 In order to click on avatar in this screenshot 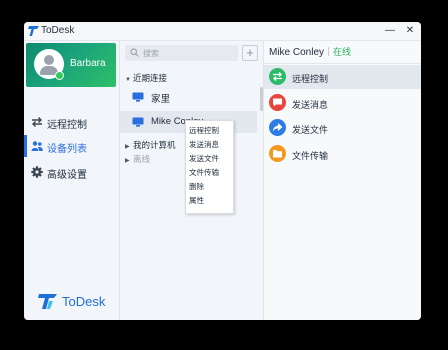, I will do `click(49, 64)`.